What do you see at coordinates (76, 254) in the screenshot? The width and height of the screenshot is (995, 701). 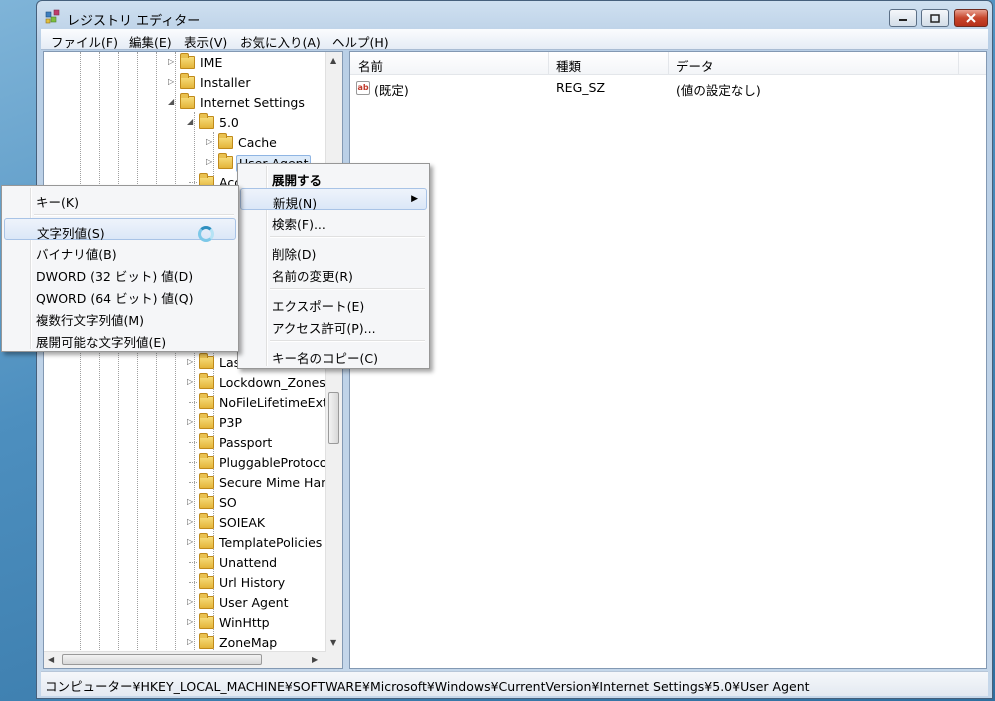 I see `submenu-item-label: バイナリ値(B)` at bounding box center [76, 254].